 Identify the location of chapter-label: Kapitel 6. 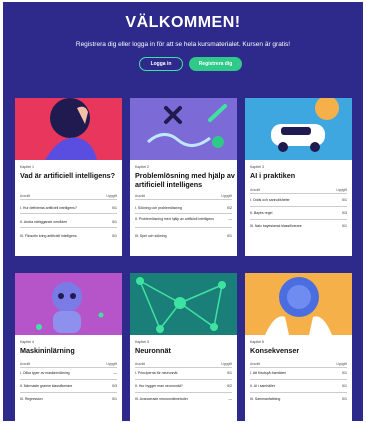
(257, 342).